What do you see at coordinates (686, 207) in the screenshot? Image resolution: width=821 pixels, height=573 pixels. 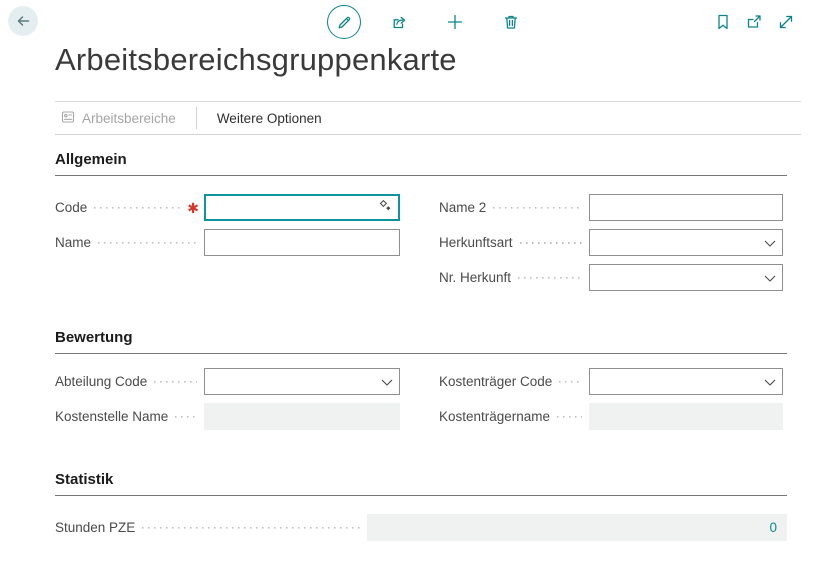 I see `name2-input` at bounding box center [686, 207].